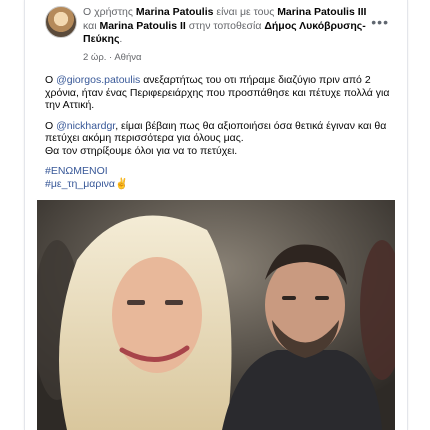  Describe the element at coordinates (61, 22) in the screenshot. I see `author-avatar` at that location.